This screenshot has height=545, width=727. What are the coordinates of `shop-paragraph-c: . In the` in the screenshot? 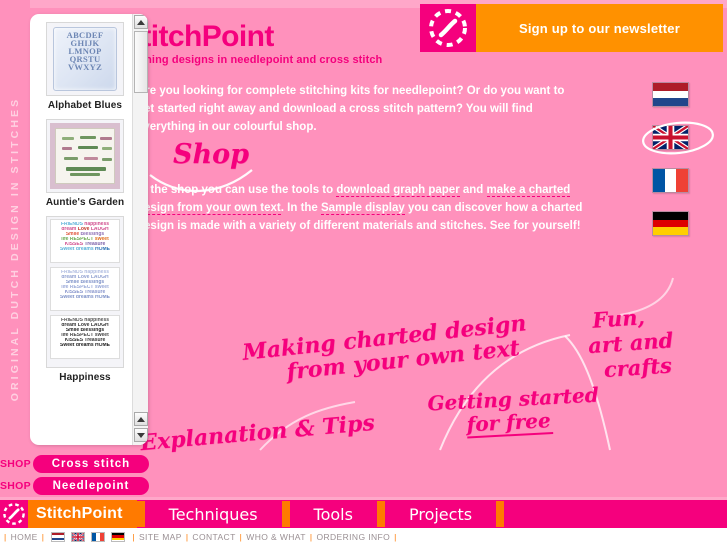 It's located at (301, 208).